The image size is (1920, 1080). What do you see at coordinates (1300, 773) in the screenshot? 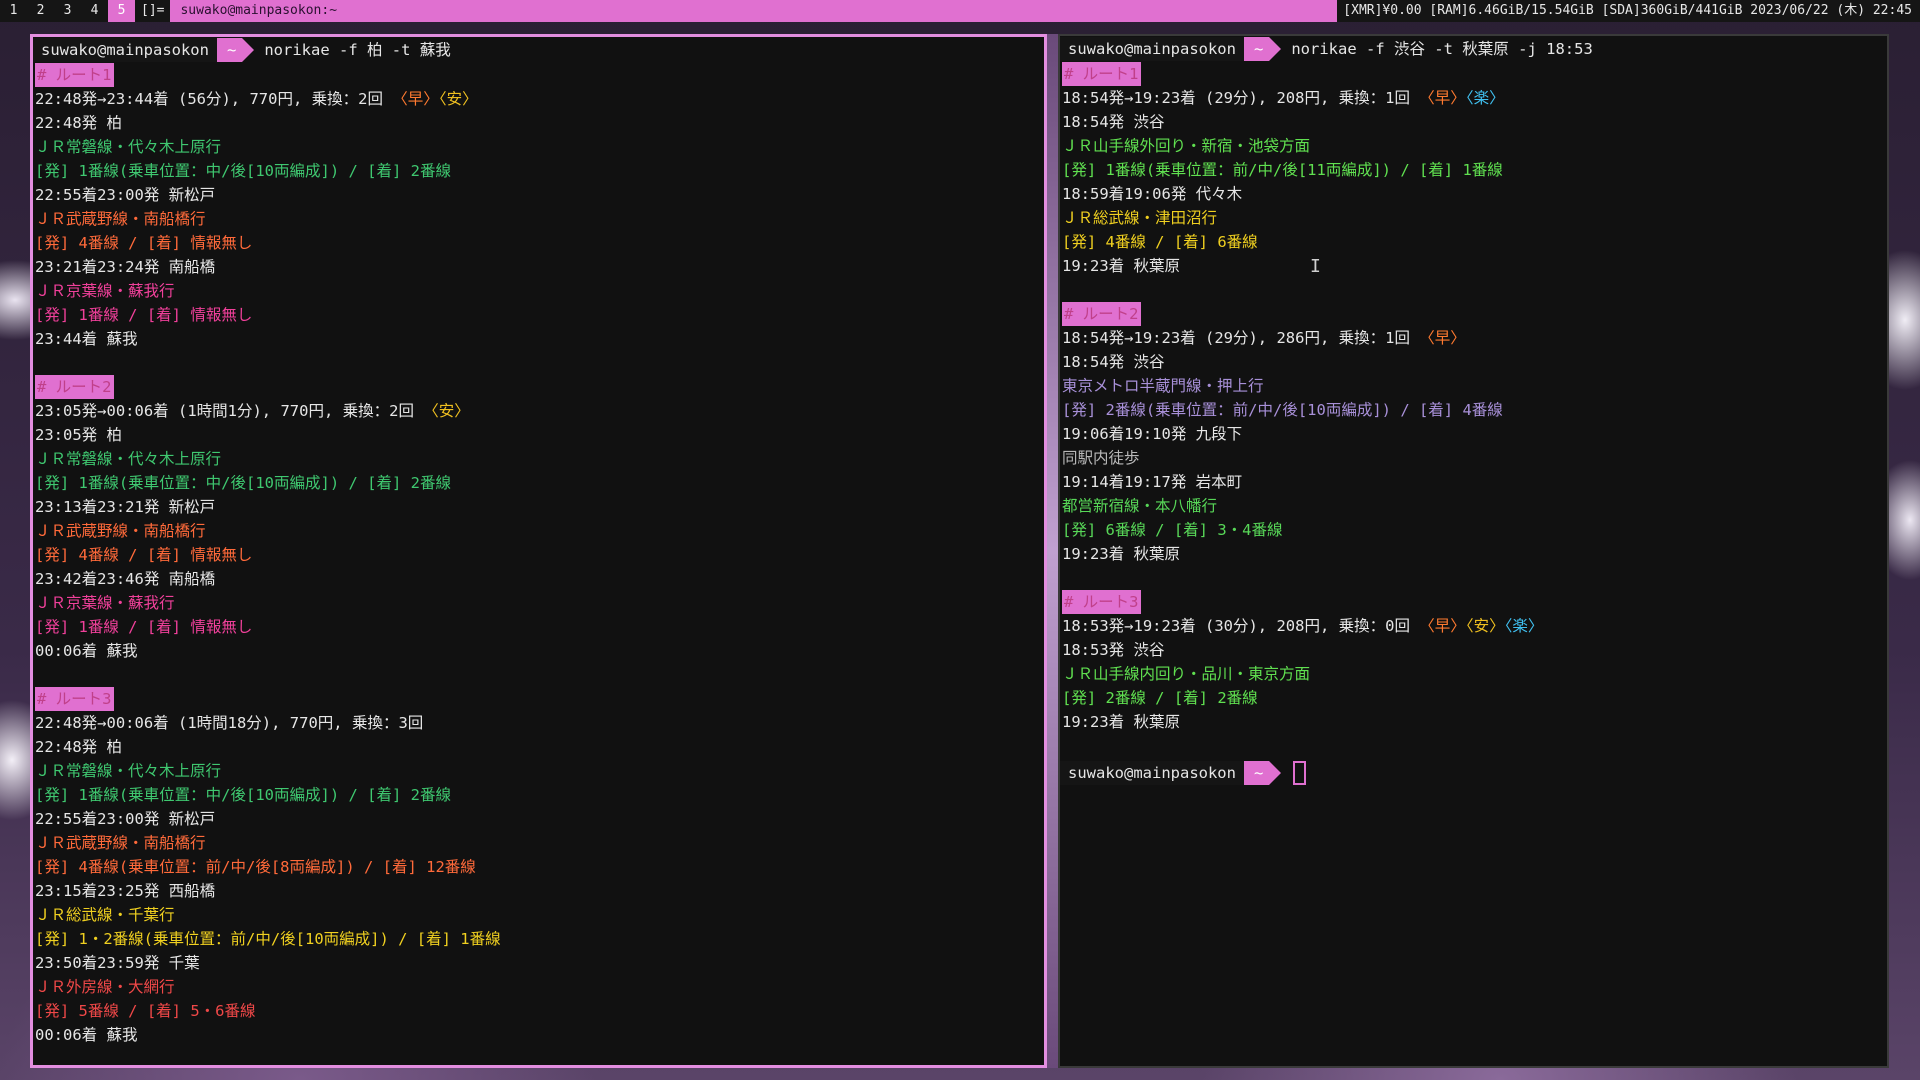
I see `text-cursor` at bounding box center [1300, 773].